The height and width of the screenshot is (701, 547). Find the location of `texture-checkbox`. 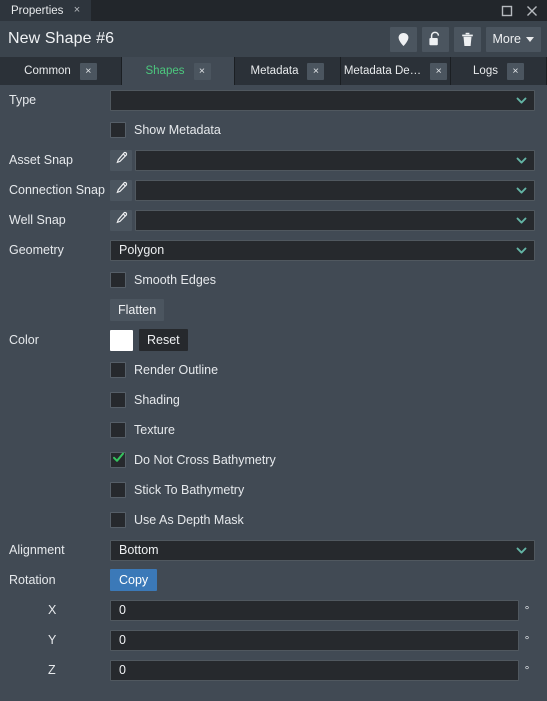

texture-checkbox is located at coordinates (118, 430).